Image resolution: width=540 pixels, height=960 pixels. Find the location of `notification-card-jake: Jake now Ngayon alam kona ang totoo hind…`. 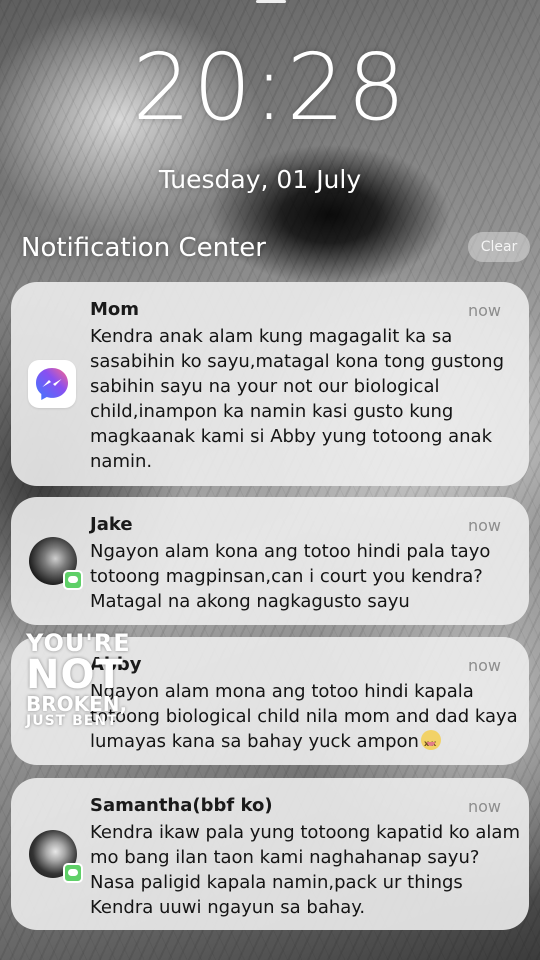

notification-card-jake: Jake now Ngayon alam kona ang totoo hind… is located at coordinates (270, 561).